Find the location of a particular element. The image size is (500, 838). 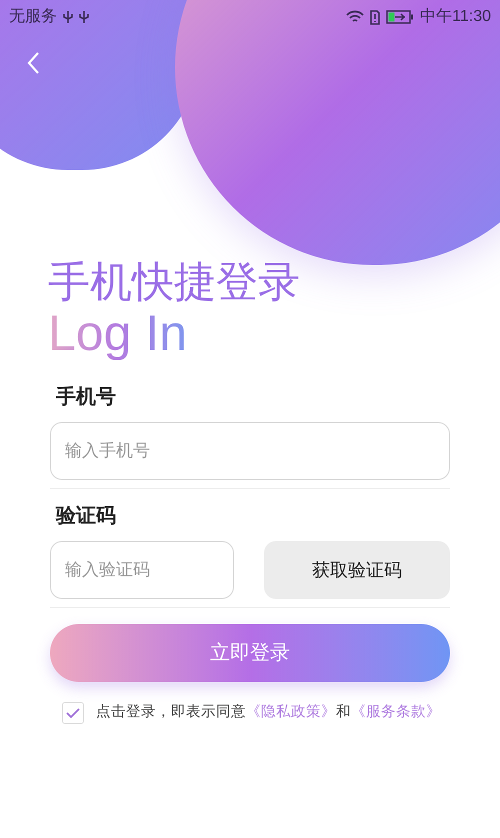

carrier-text: 无服务 is located at coordinates (33, 17).